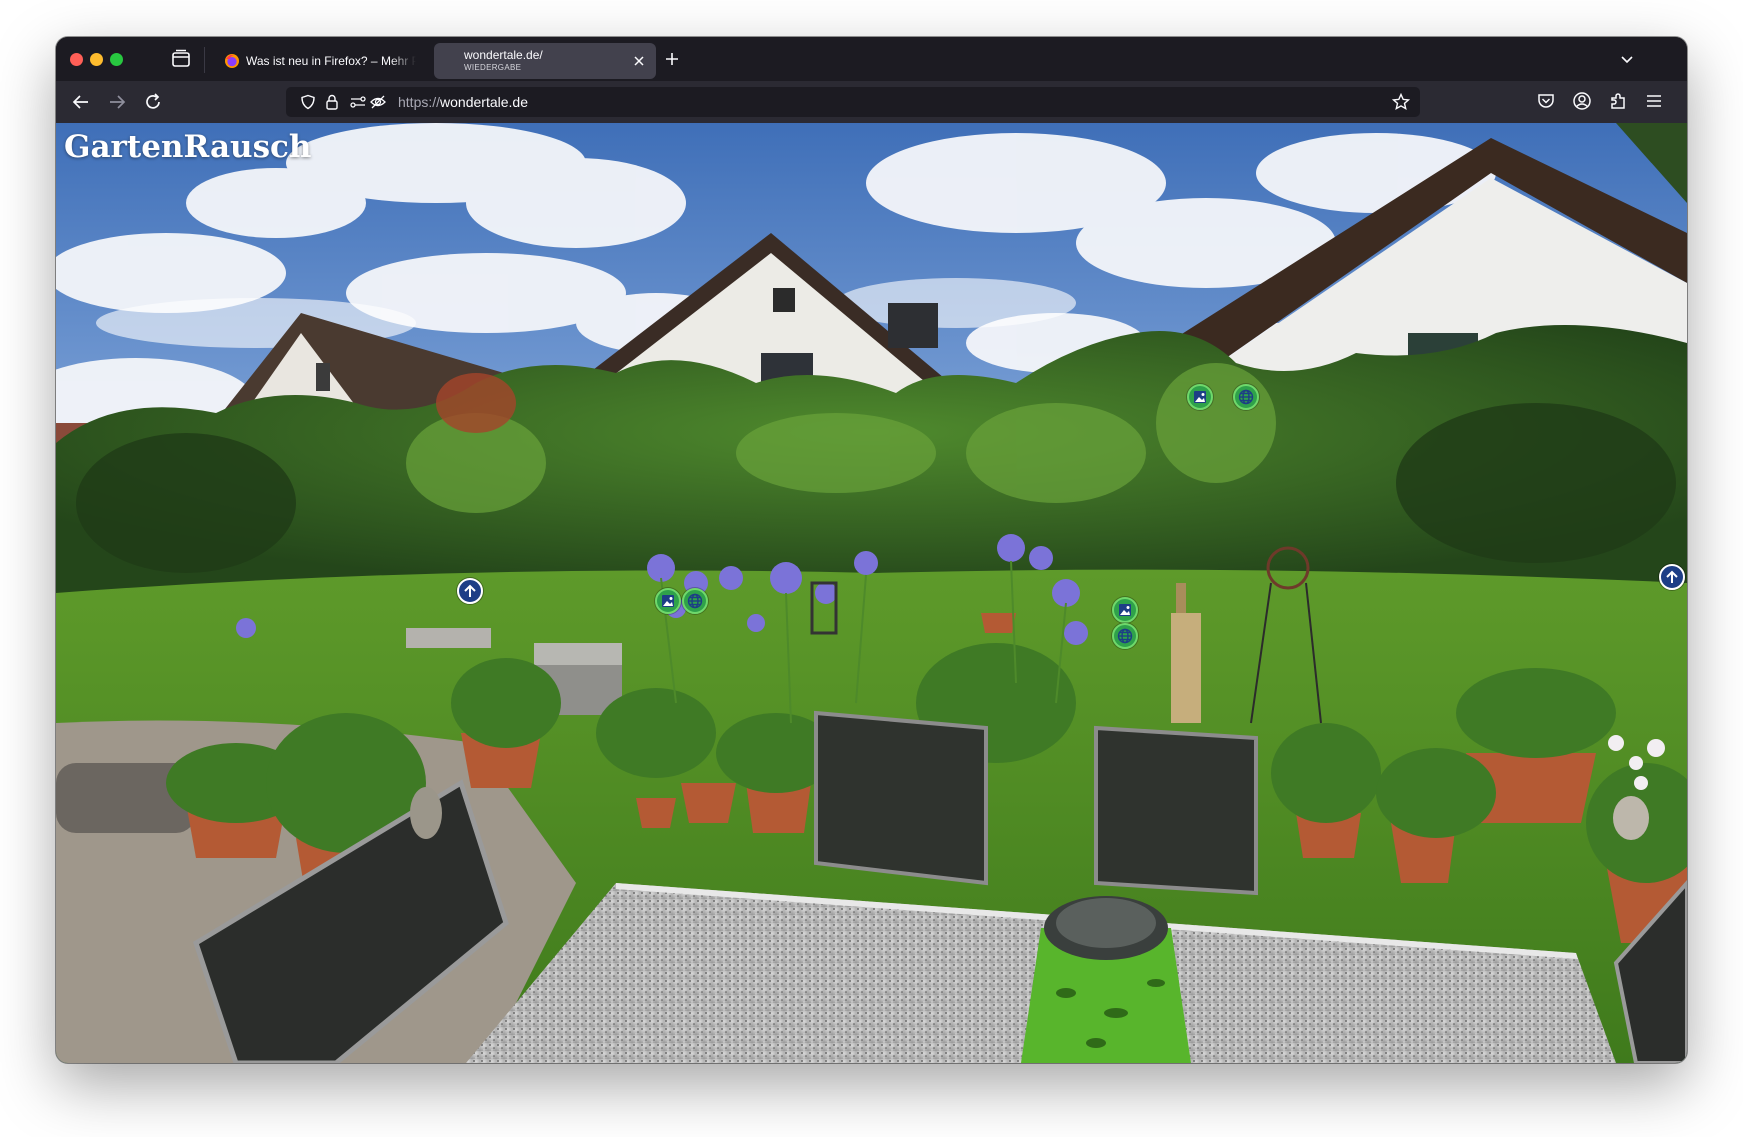  What do you see at coordinates (81, 102) in the screenshot?
I see `back-arrow-icon` at bounding box center [81, 102].